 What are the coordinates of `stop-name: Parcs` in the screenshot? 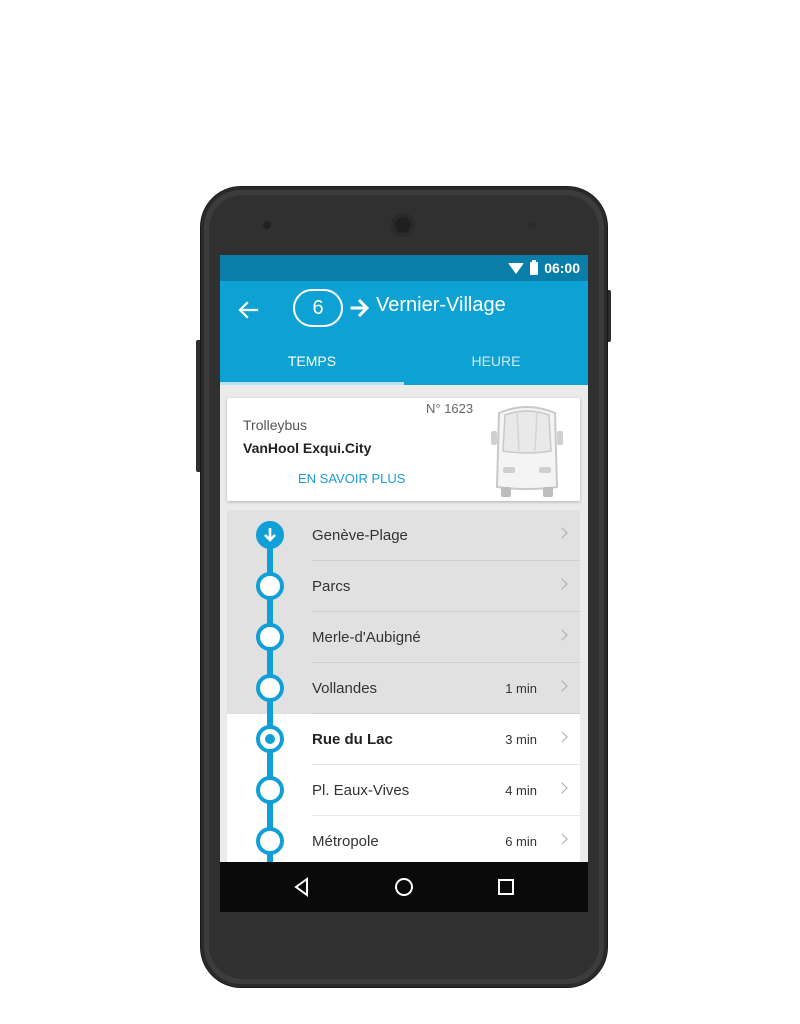 It's located at (331, 586).